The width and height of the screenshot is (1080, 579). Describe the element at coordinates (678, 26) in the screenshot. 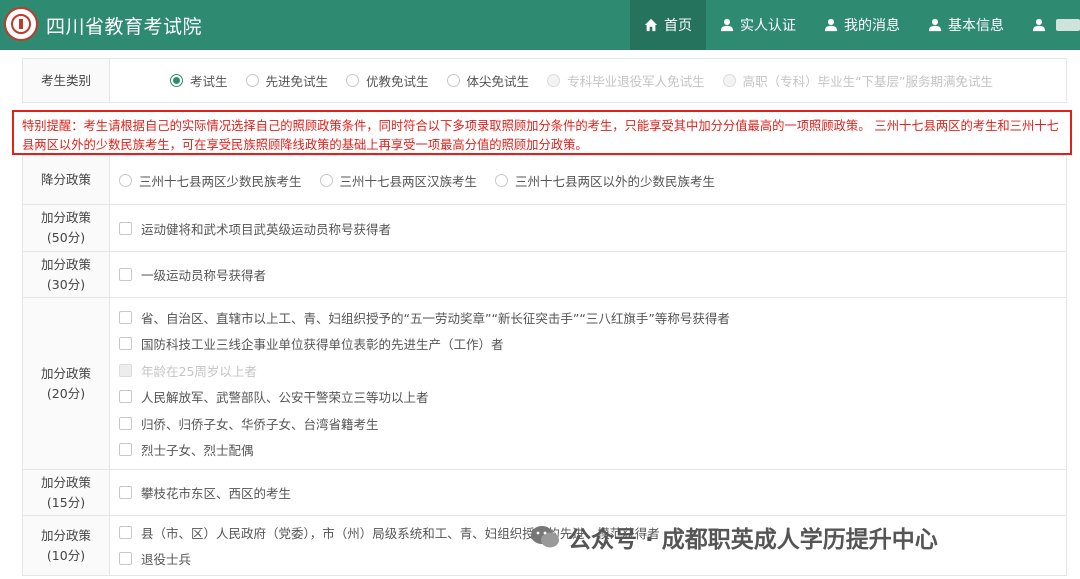

I see `nav-label: 首页` at that location.